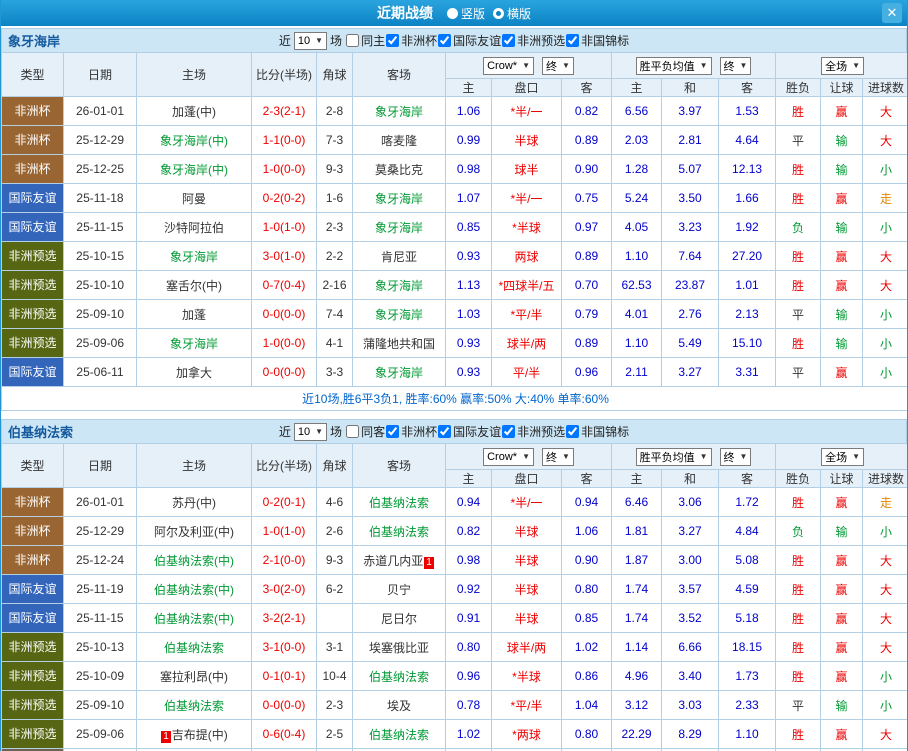 The height and width of the screenshot is (751, 908). I want to click on corner-score: 9-3, so click(334, 169).